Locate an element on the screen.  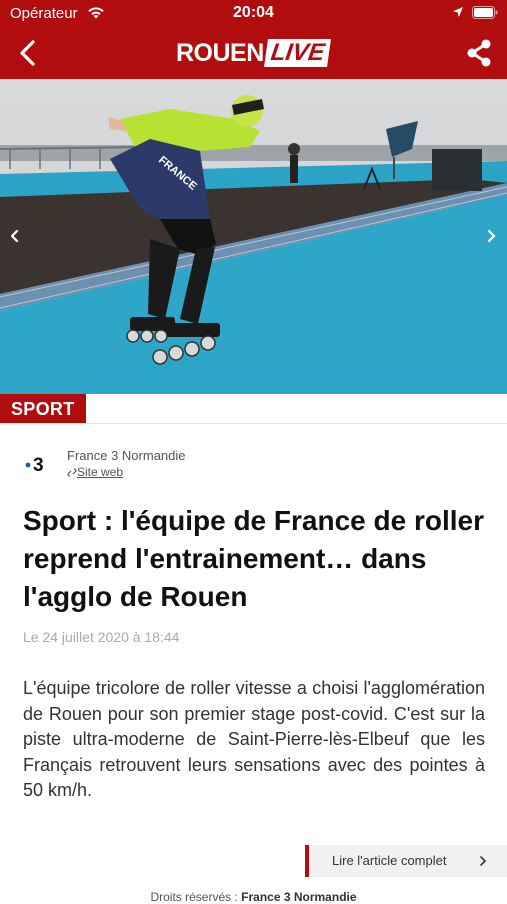
location-arrow-icon is located at coordinates (458, 12).